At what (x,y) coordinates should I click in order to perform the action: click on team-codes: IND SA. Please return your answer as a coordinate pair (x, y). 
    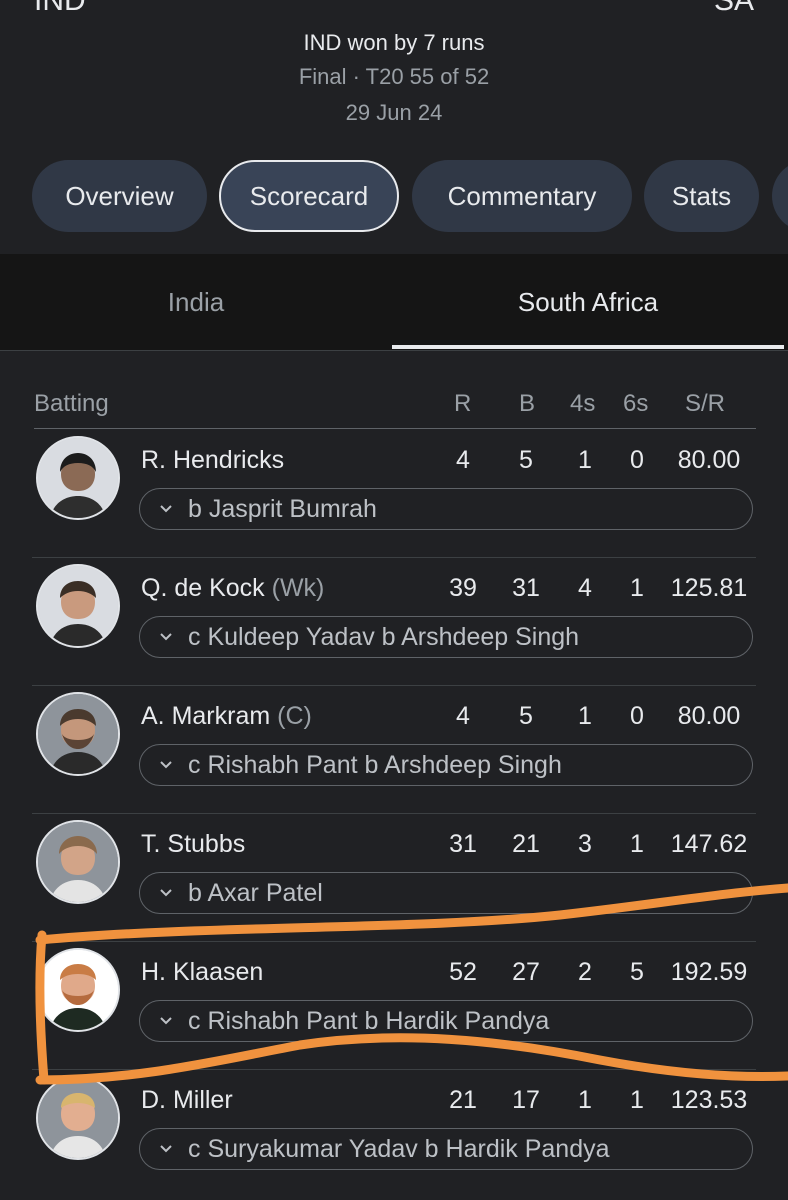
    Looking at the image, I should click on (394, 8).